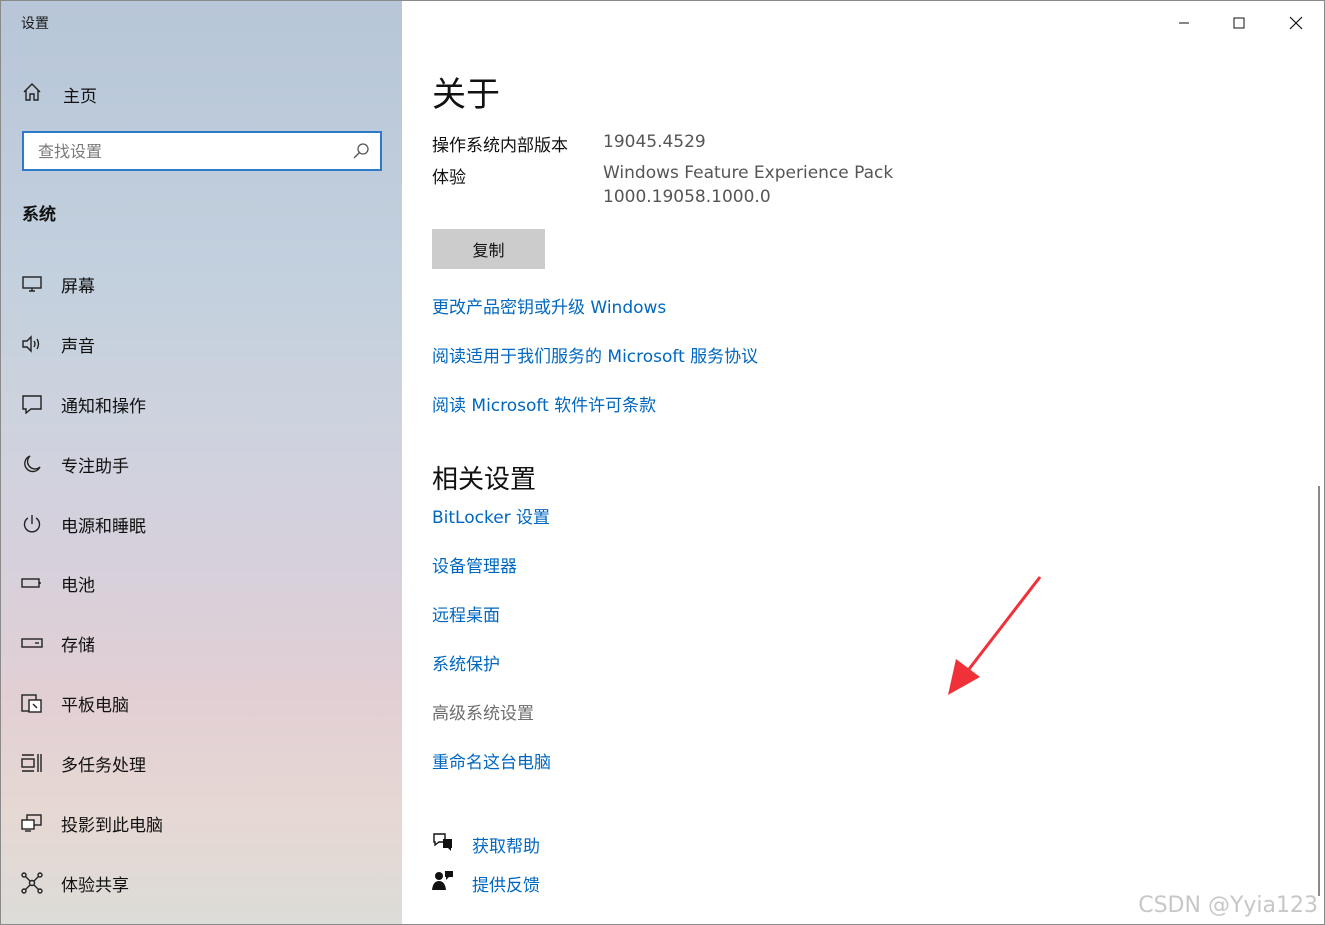  What do you see at coordinates (32, 583) in the screenshot?
I see `battery-icon` at bounding box center [32, 583].